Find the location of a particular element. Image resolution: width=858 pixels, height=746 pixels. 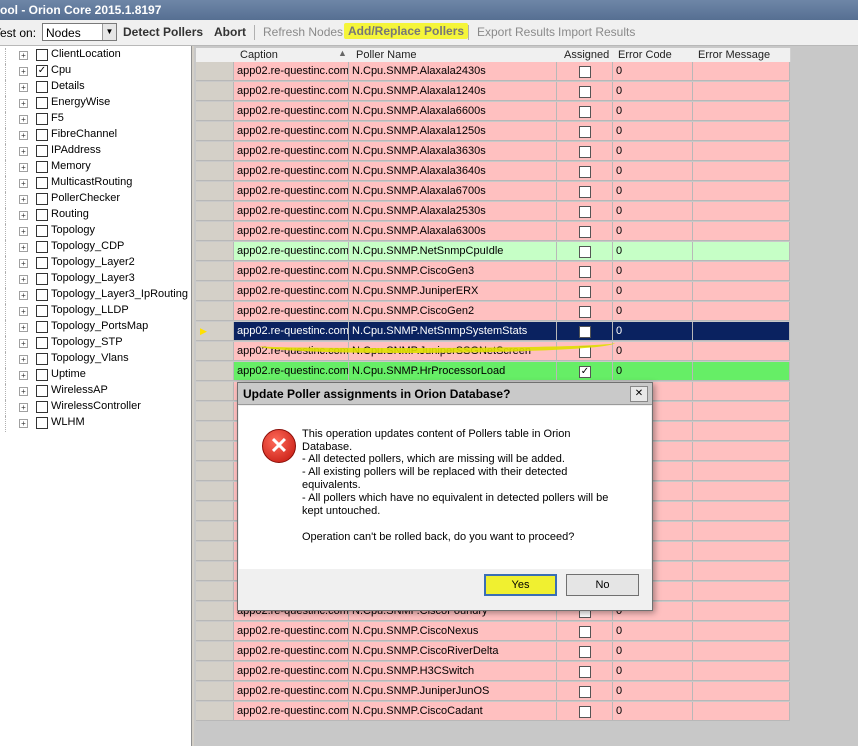

tree-item: + Topology_Layer2 is located at coordinates (95, 264).